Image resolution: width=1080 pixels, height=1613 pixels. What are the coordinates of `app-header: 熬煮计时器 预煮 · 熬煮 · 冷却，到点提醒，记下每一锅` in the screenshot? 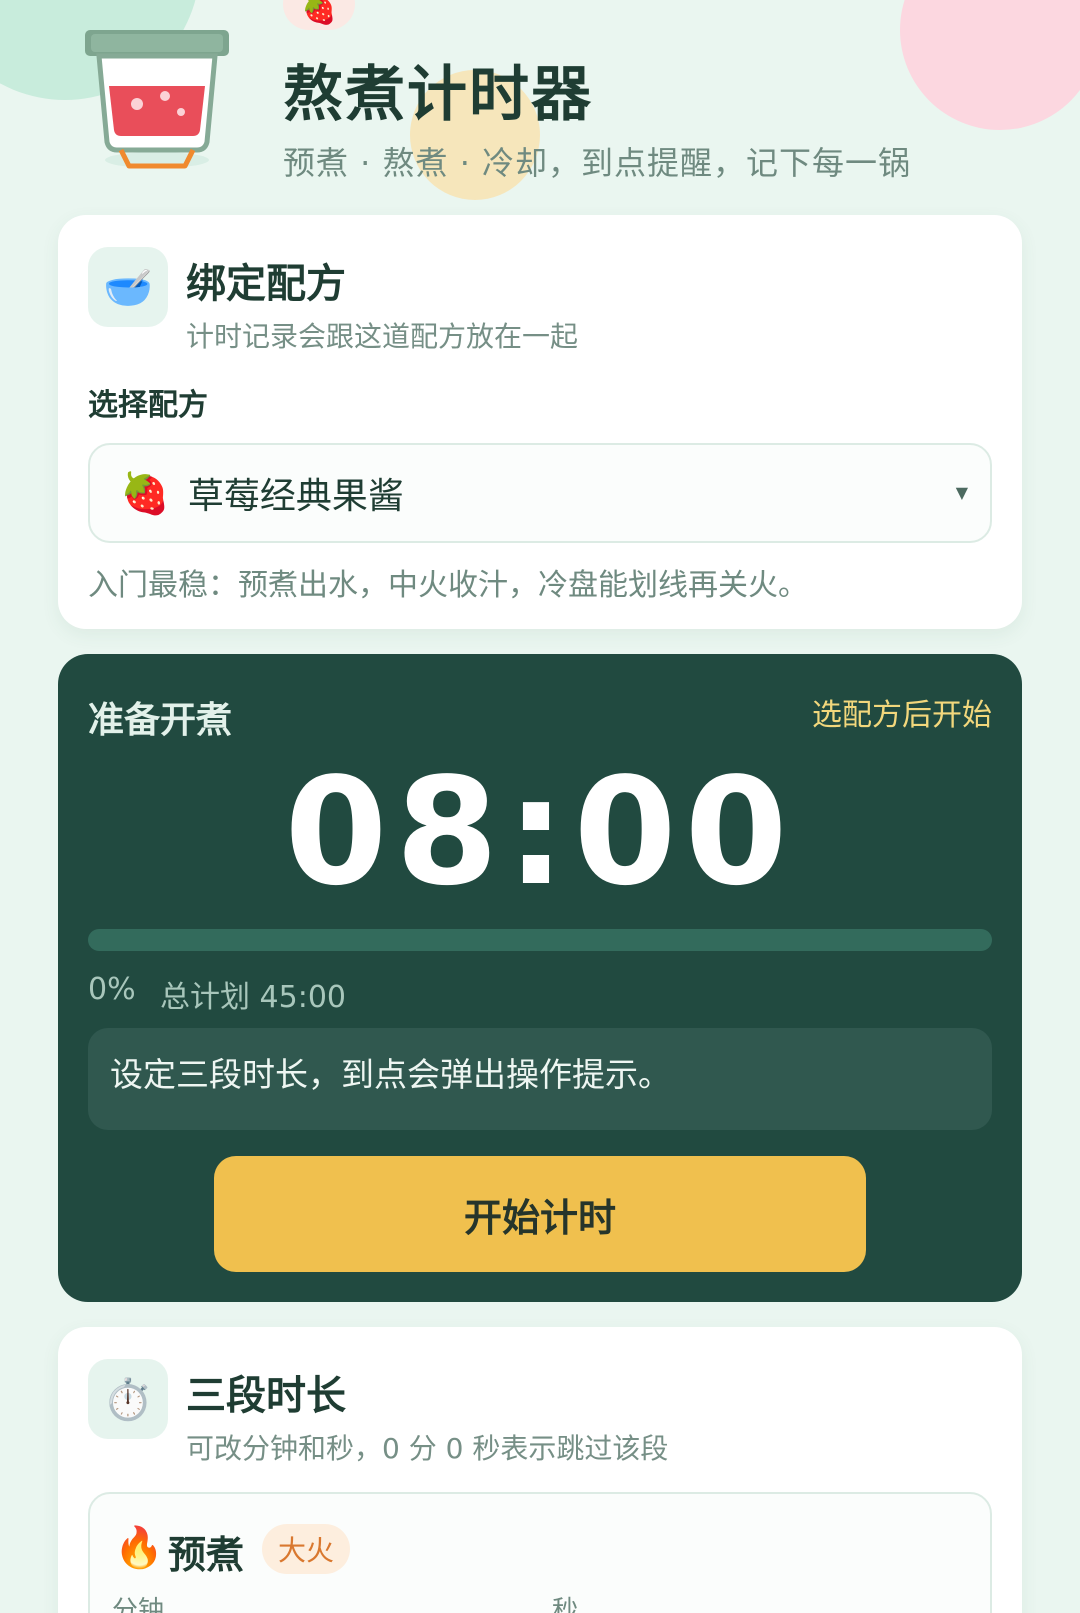 It's located at (565, 106).